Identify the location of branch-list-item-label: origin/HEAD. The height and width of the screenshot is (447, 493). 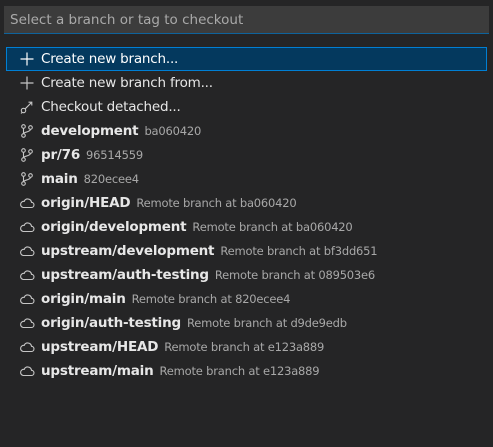
(86, 203).